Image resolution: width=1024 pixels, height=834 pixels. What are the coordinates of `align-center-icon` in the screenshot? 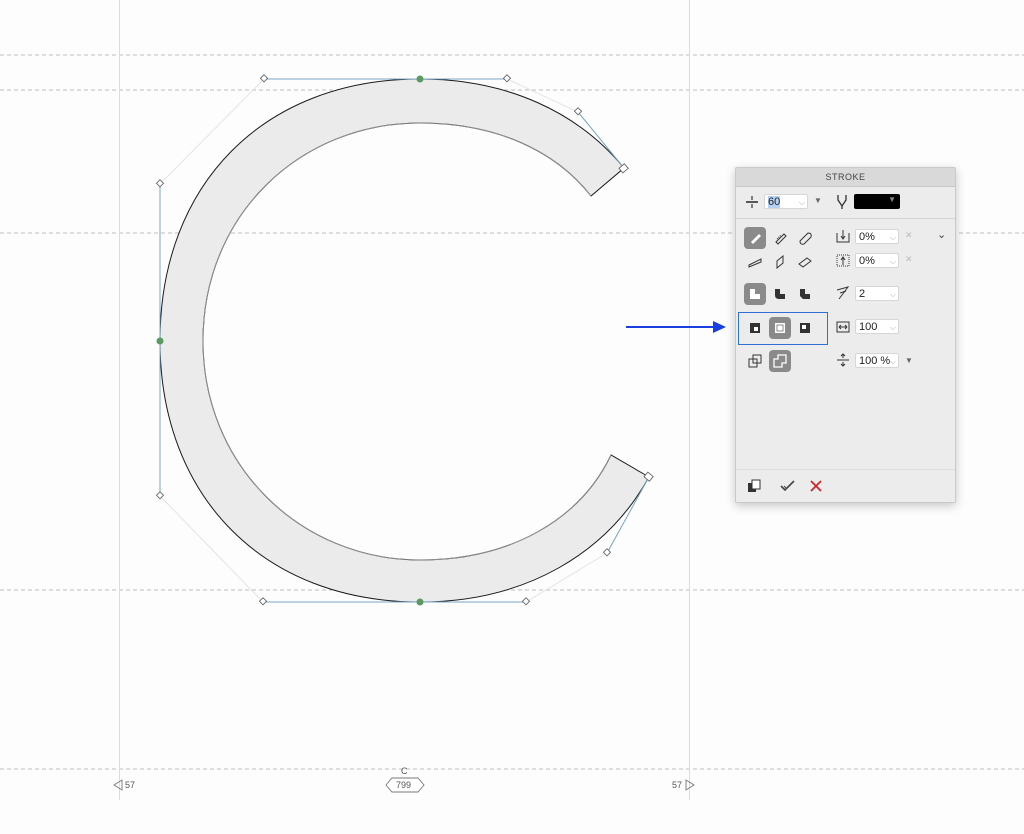 It's located at (780, 328).